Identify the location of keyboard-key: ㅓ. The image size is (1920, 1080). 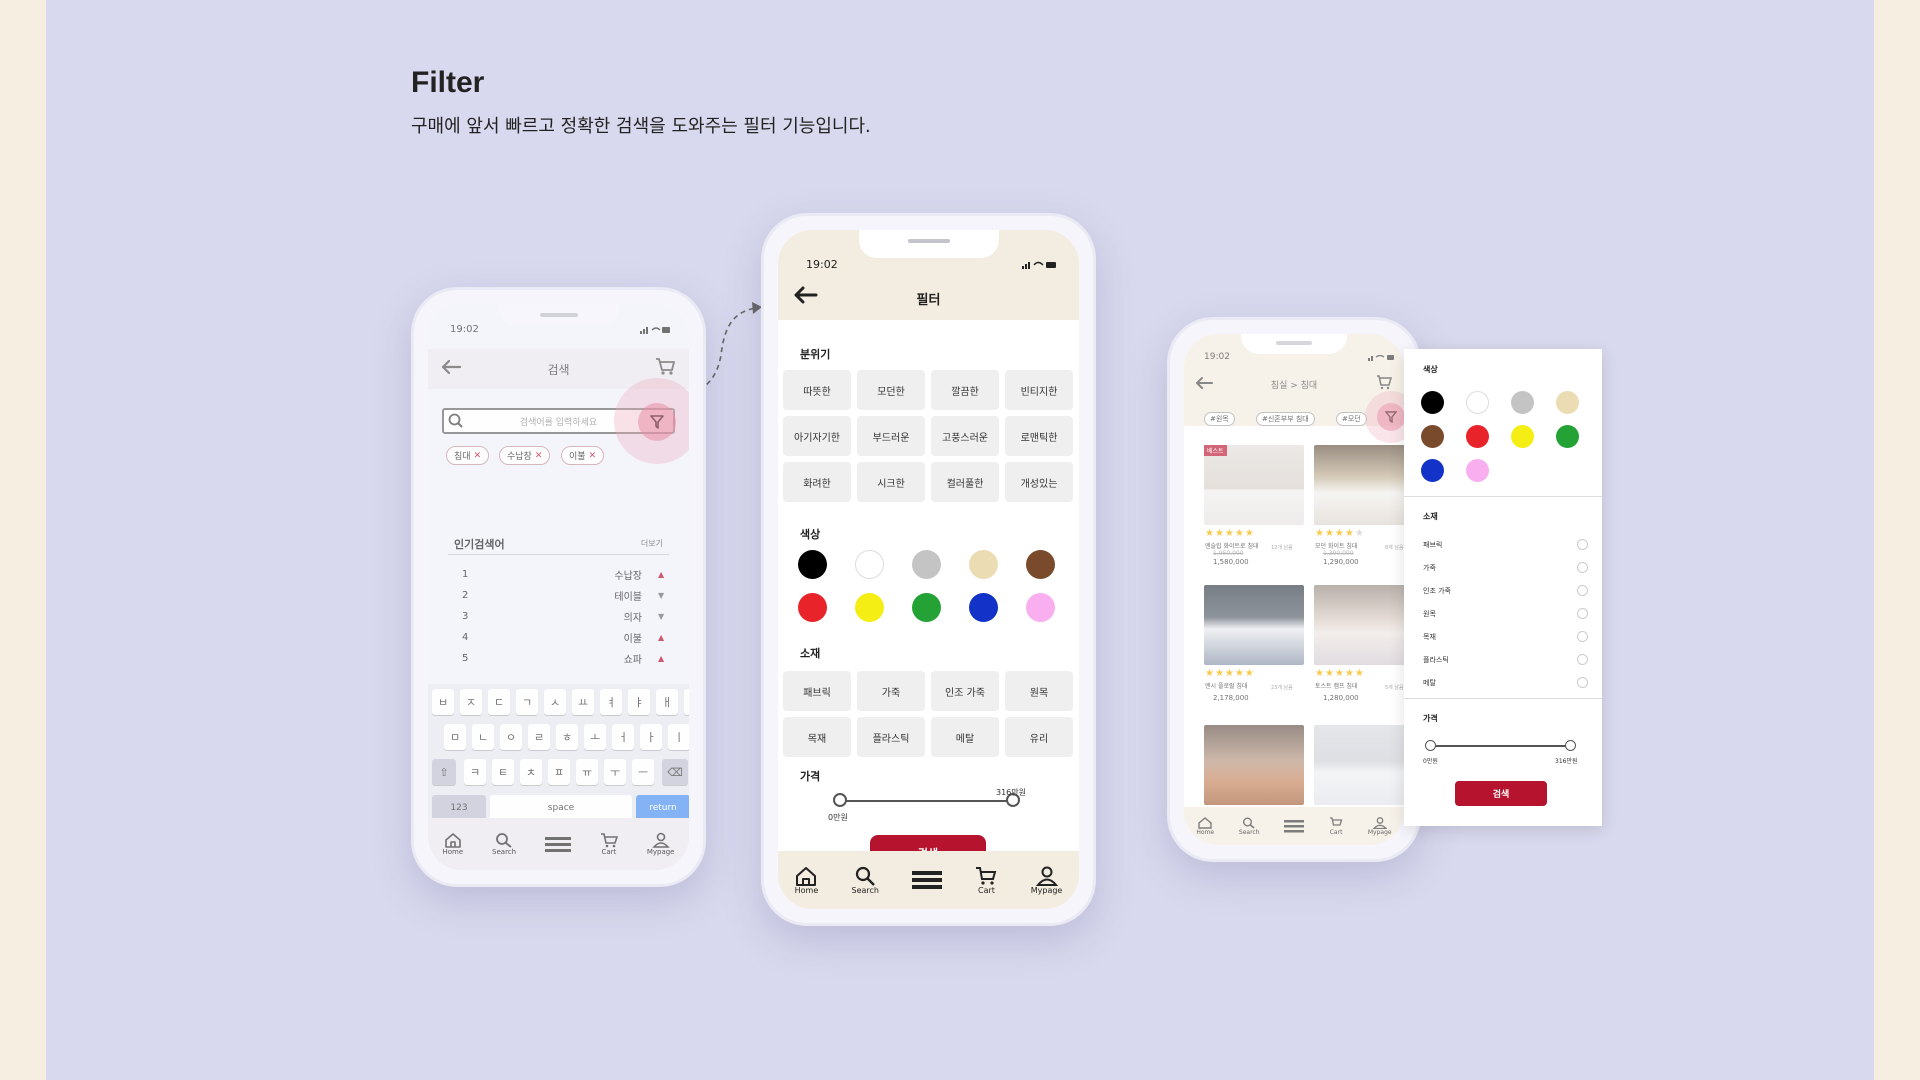
(623, 737).